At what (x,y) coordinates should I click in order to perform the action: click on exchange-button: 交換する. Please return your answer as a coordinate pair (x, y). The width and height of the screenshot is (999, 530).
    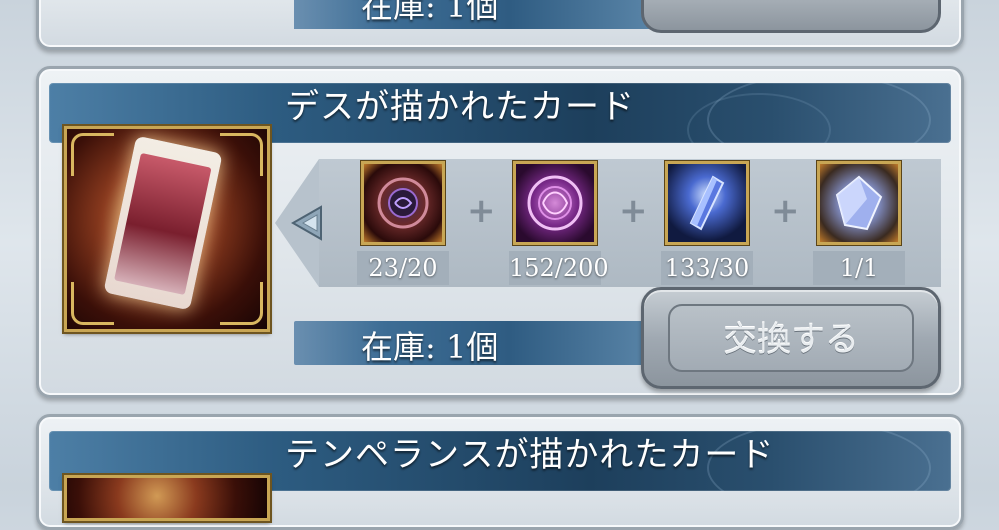
    Looking at the image, I should click on (791, 338).